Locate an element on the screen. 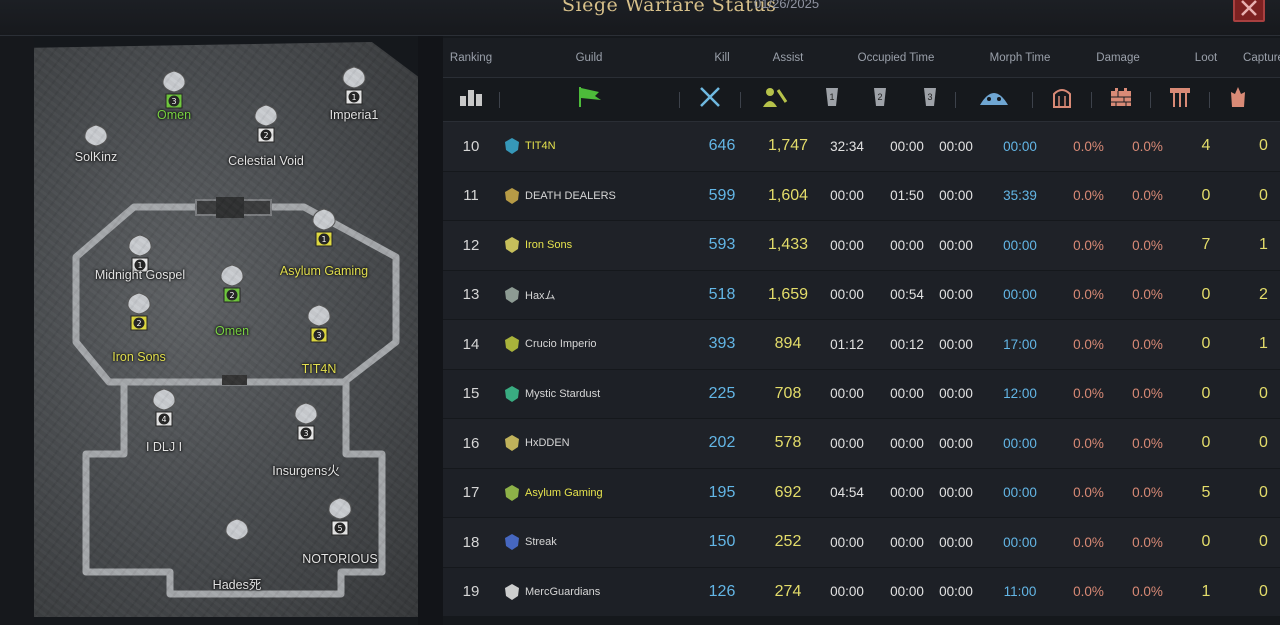  close-button is located at coordinates (1249, 11).